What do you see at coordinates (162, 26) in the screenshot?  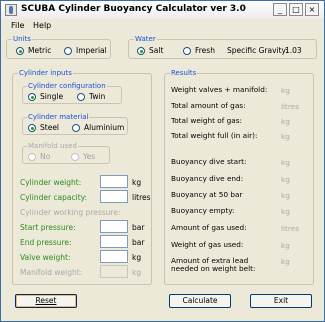 I see `menu-bar: File Help` at bounding box center [162, 26].